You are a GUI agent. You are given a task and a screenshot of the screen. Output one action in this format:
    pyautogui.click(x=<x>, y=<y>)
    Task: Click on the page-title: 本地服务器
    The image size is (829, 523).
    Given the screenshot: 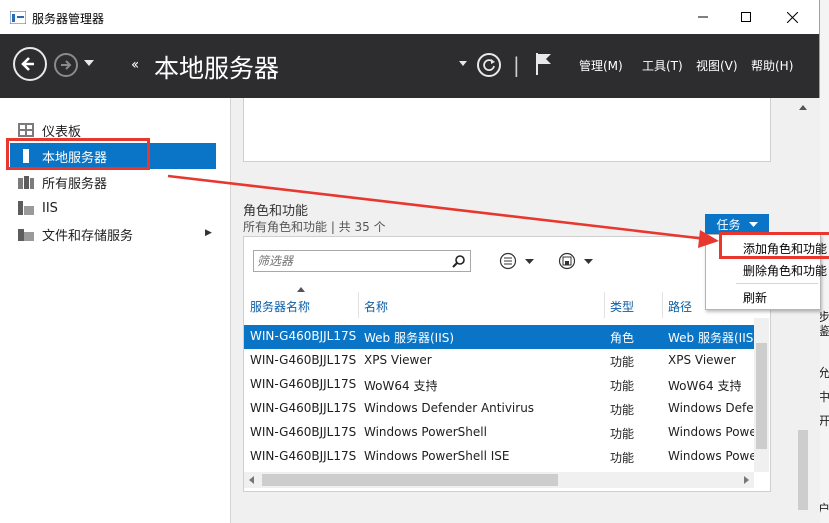 What is the action you would take?
    pyautogui.click(x=217, y=68)
    